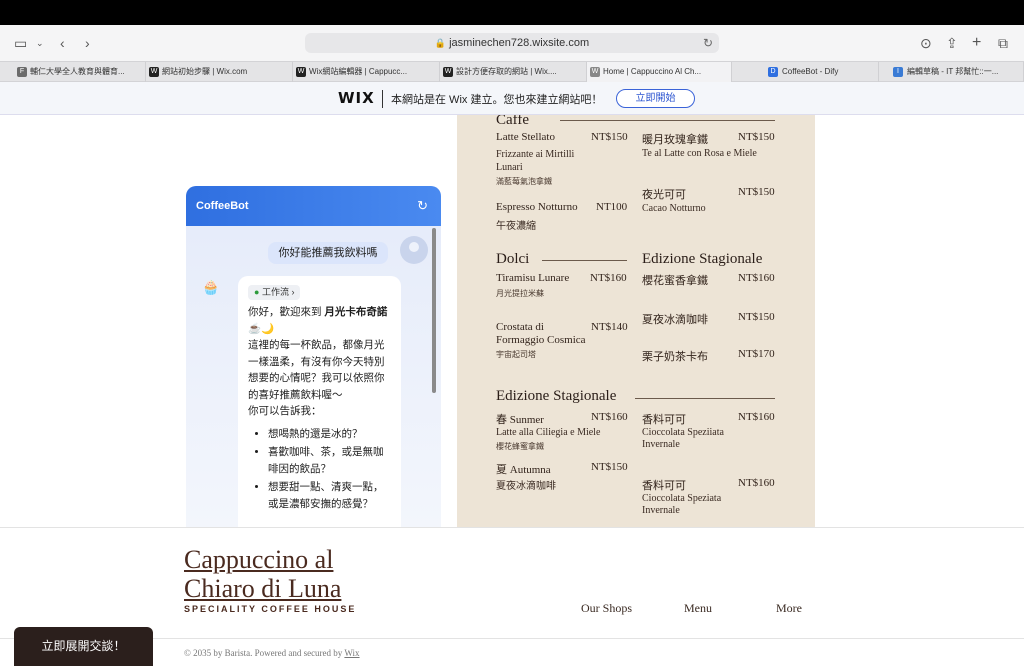 The height and width of the screenshot is (666, 1024). Describe the element at coordinates (261, 328) in the screenshot. I see `coffee-moon-icon: ☕🌙` at that location.